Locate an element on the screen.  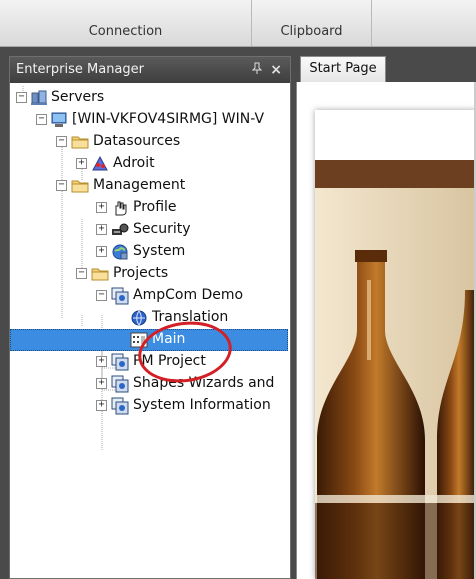
tree-item-server: − [WIN-VKFOV4SIRMG] WIN-V is located at coordinates (150, 120).